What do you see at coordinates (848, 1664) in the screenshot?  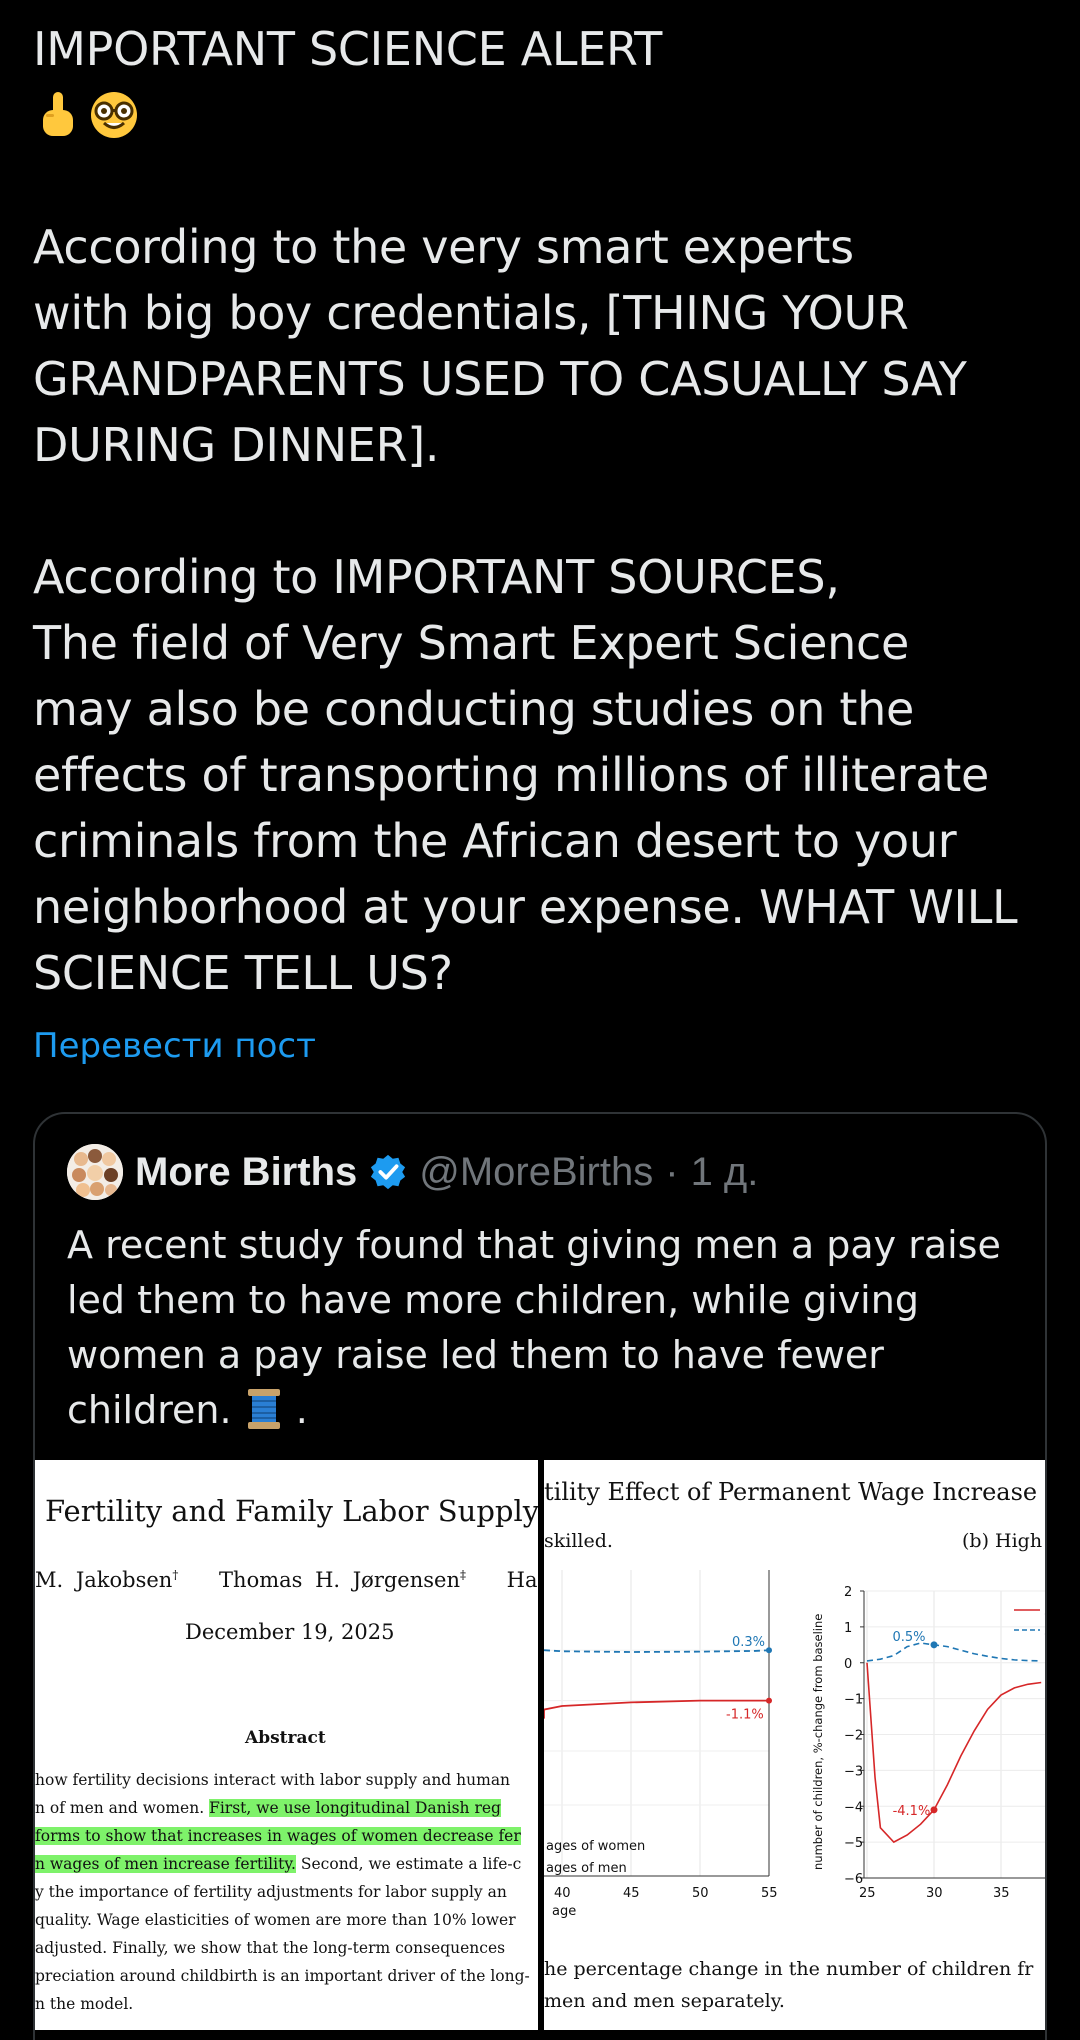 I see `chart-b-y-tick: 0` at bounding box center [848, 1664].